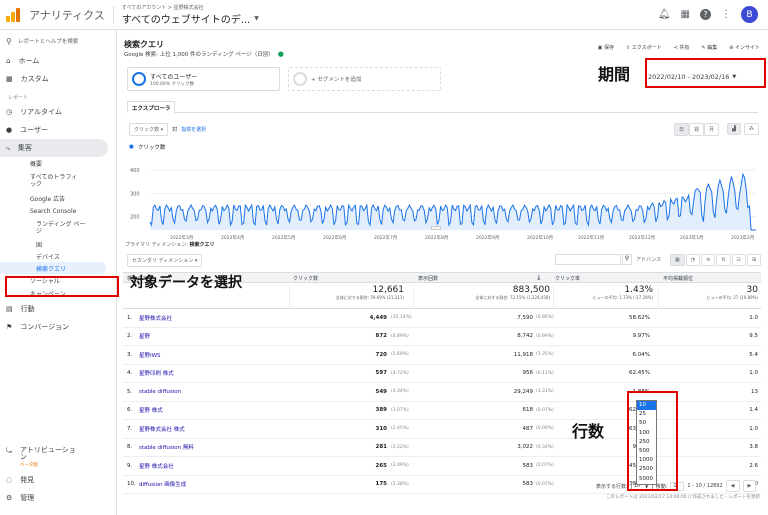 This screenshot has height=515, width=768. Describe the element at coordinates (151, 410) in the screenshot. I see `row-query: 星野 株式` at that location.